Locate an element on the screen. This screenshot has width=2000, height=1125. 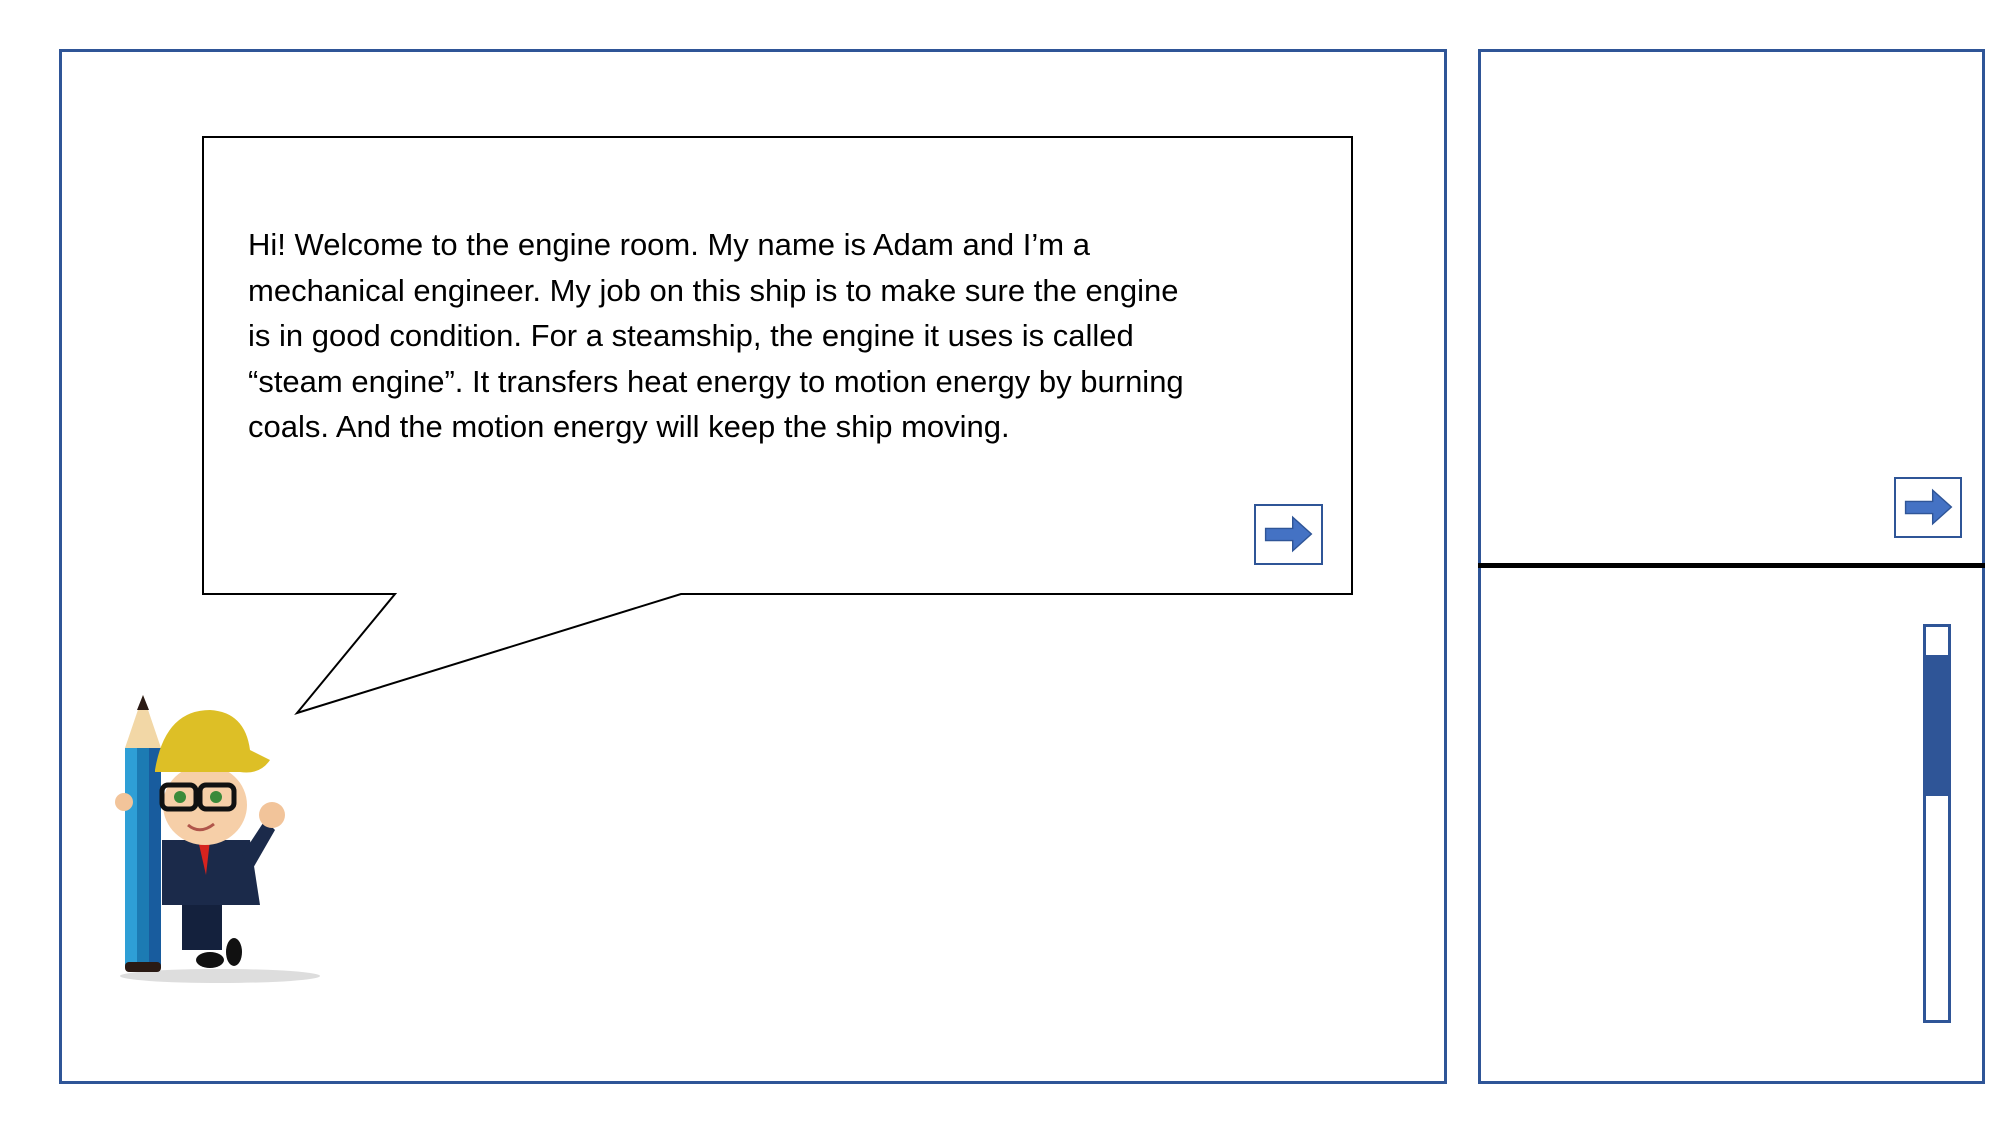
side-next-button is located at coordinates (1928, 507).